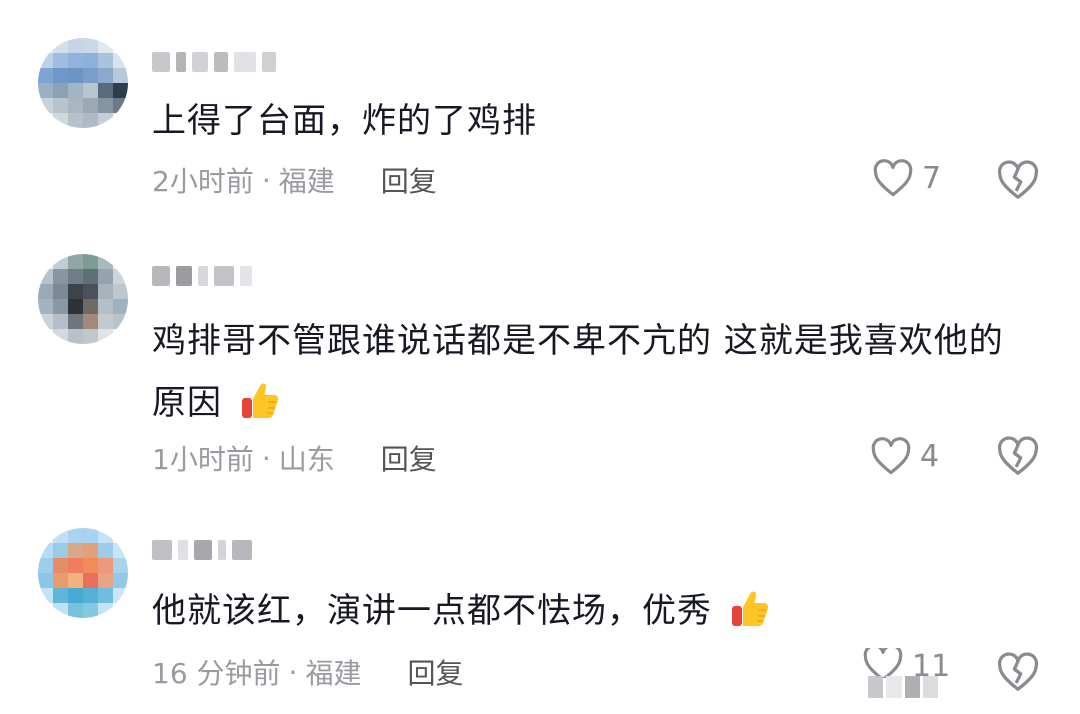 This screenshot has height=714, width=1080. I want to click on like-button: 7, so click(906, 178).